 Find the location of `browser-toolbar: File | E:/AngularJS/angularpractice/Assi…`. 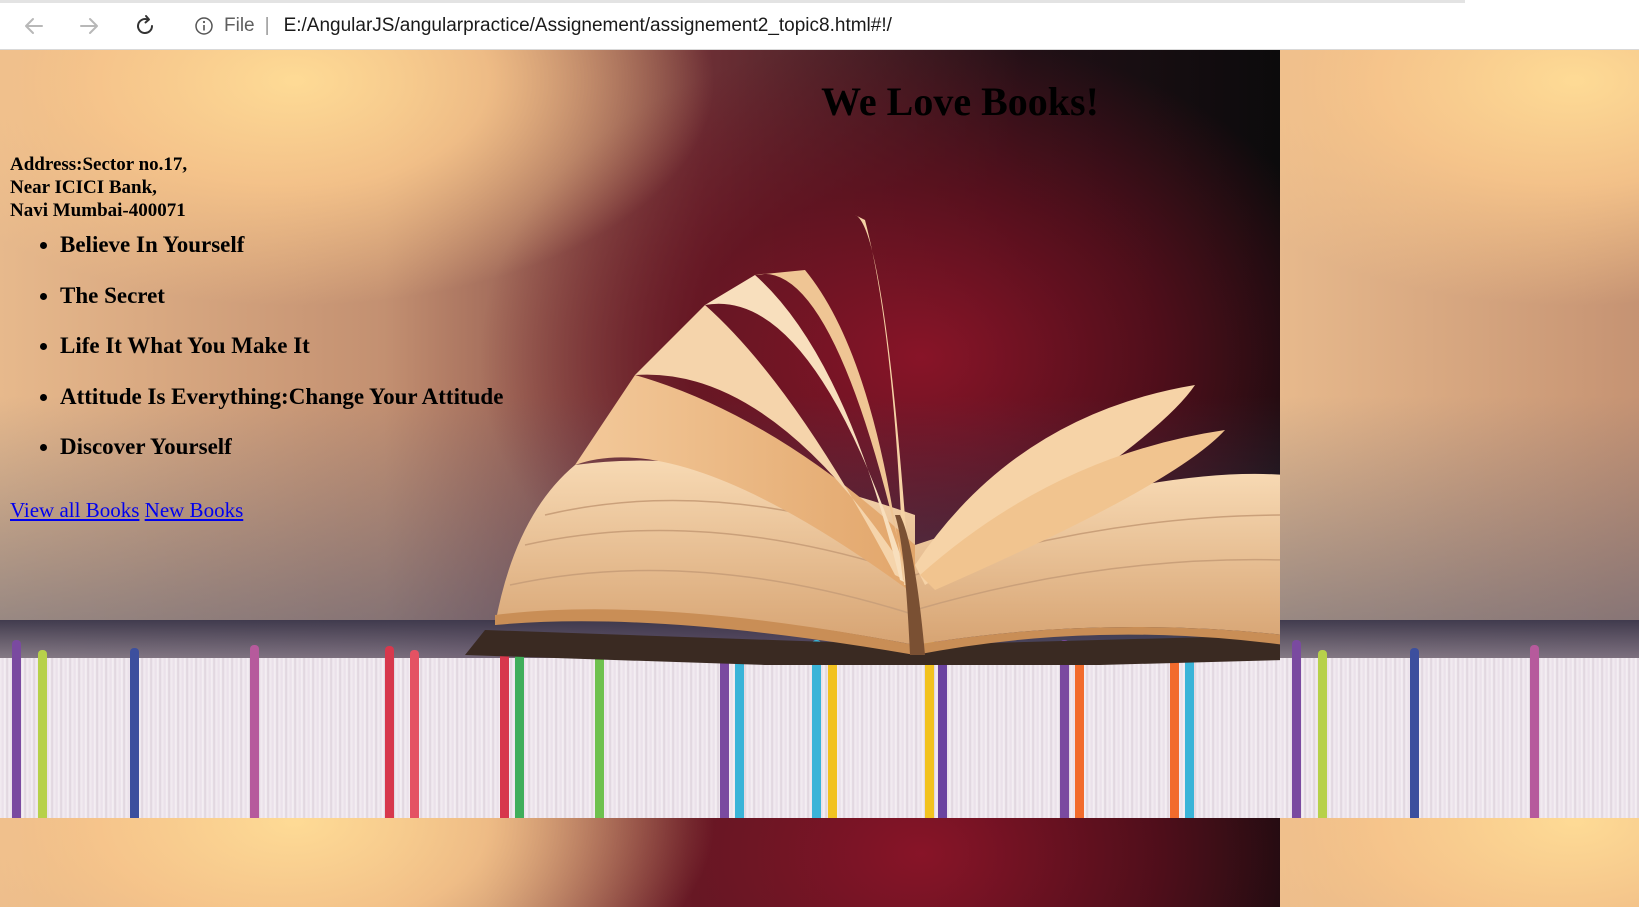

browser-toolbar: File | E:/AngularJS/angularpractice/Assi… is located at coordinates (819, 25).